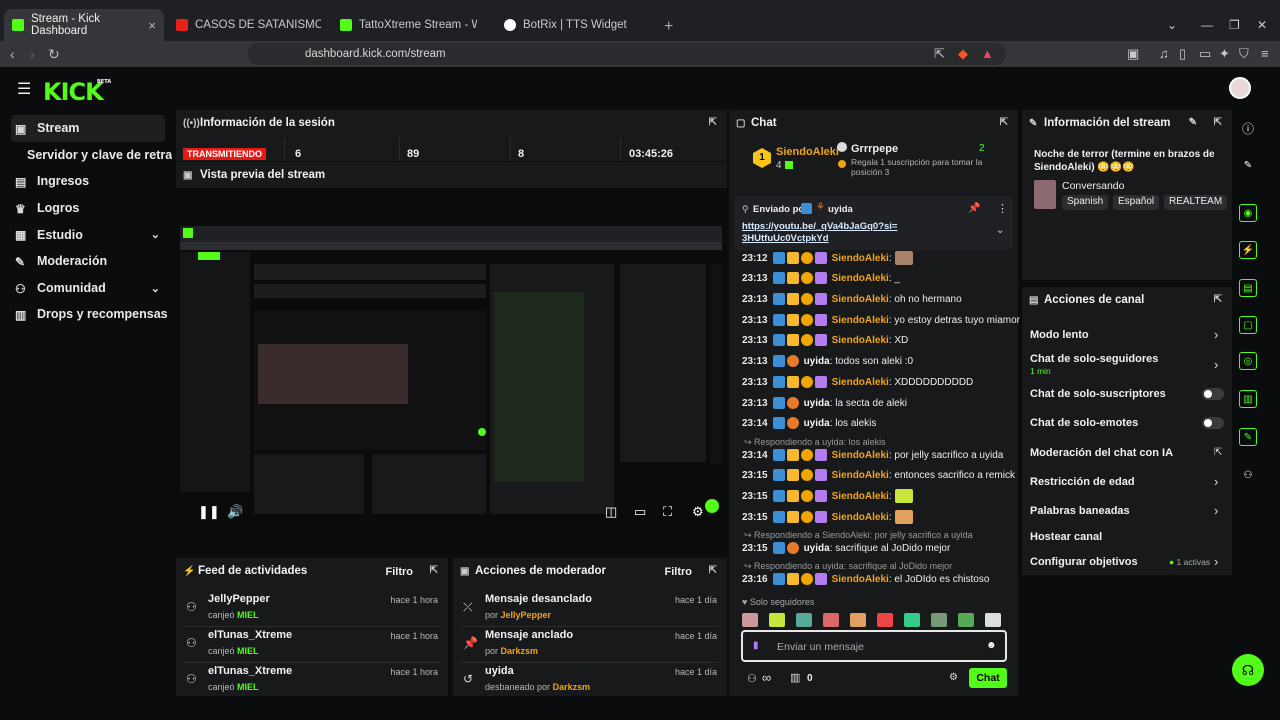 The height and width of the screenshot is (720, 1280). What do you see at coordinates (667, 512) in the screenshot?
I see `fullscreen-icon: ⛶` at bounding box center [667, 512].